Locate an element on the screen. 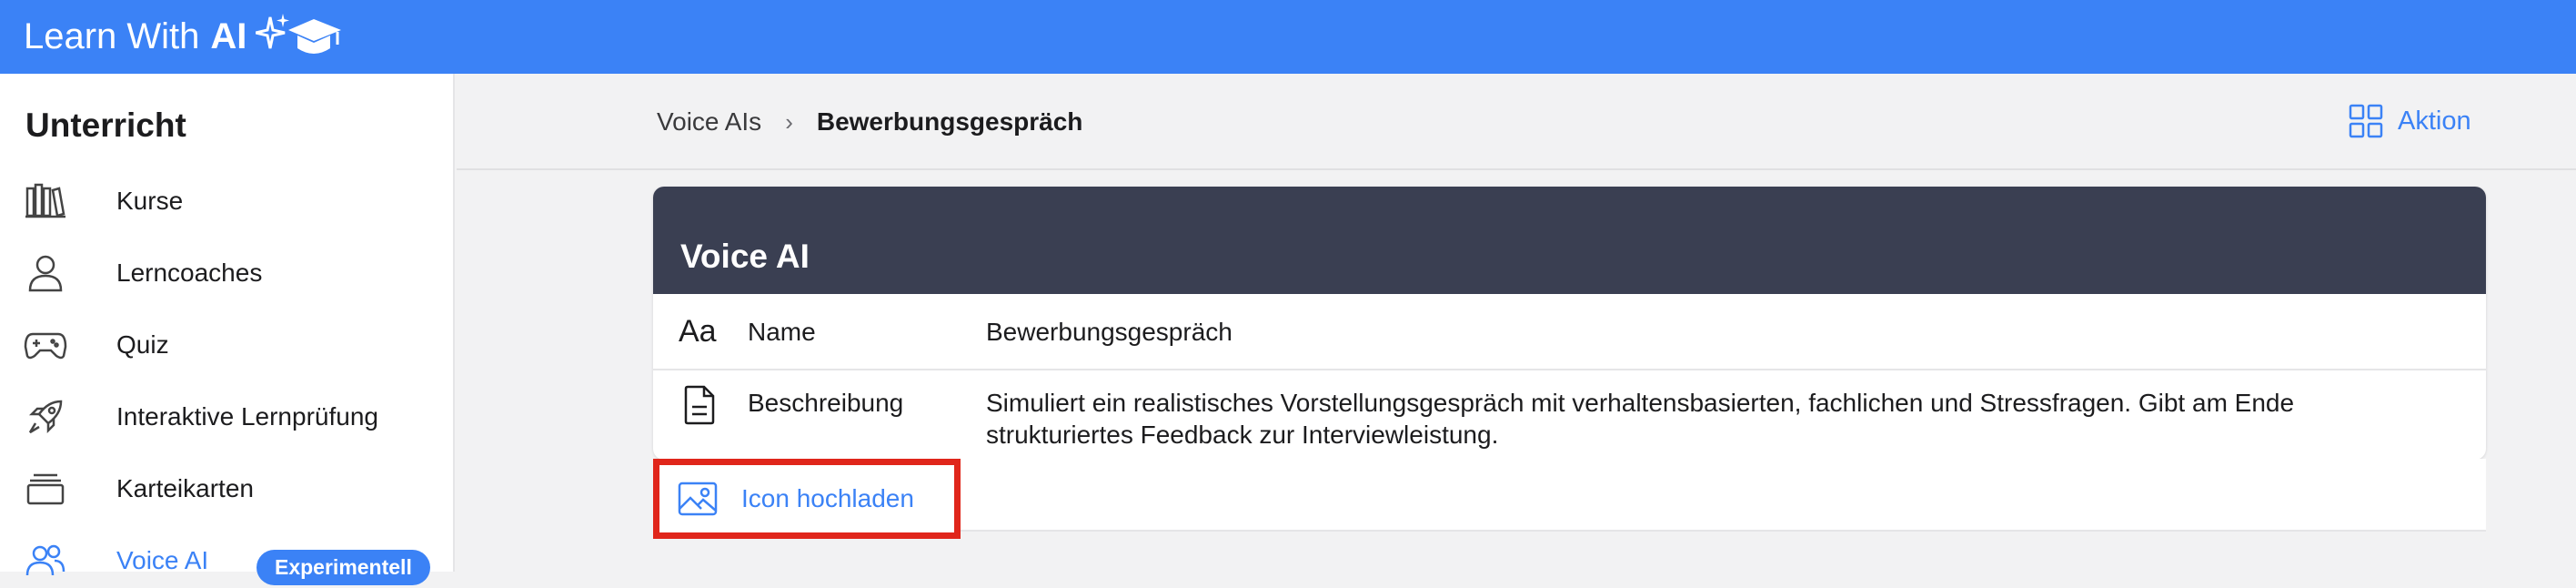 Image resolution: width=2576 pixels, height=588 pixels. name-label: Name is located at coordinates (782, 332).